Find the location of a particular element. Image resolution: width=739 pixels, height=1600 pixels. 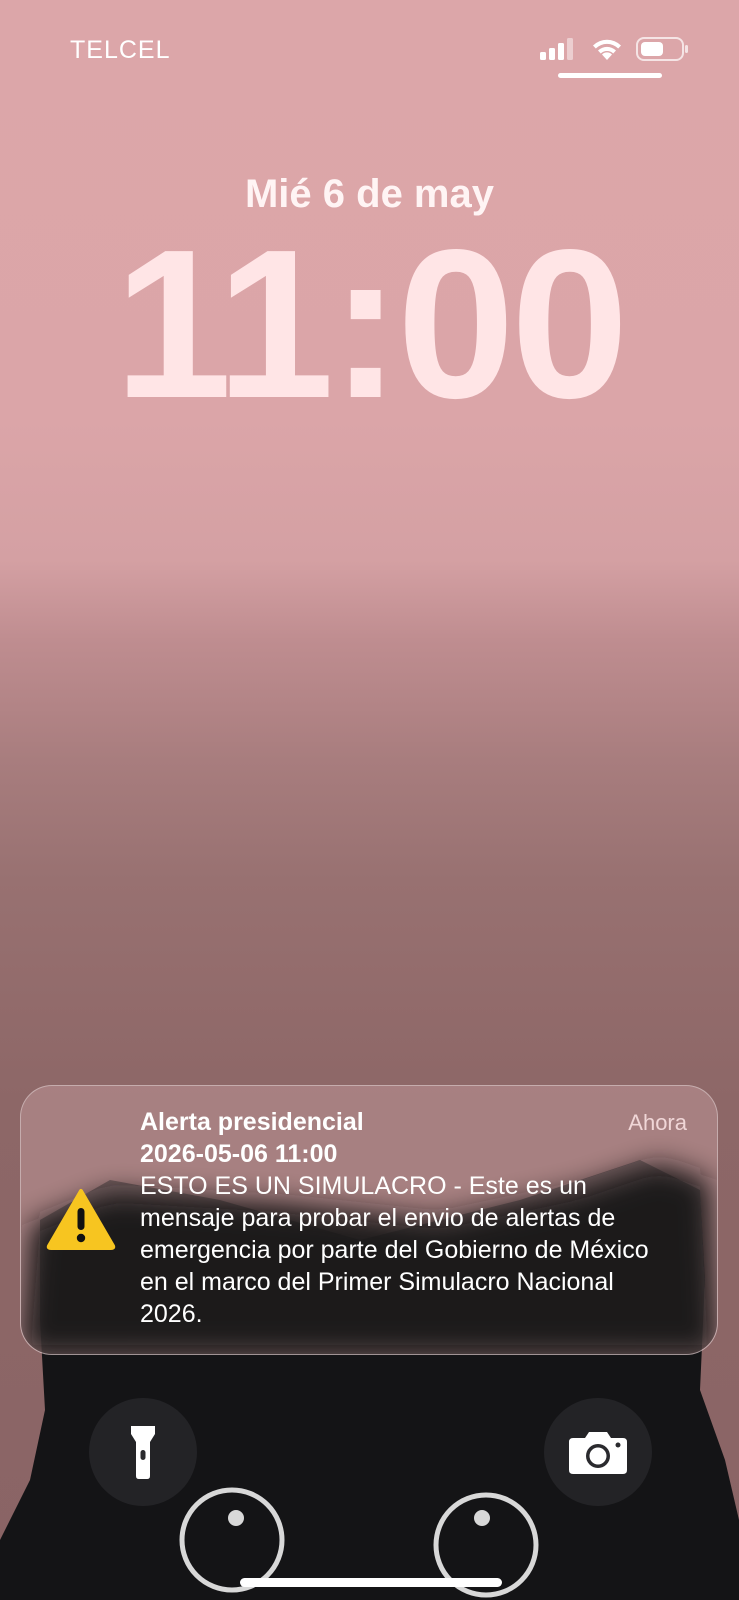

cellular-signal-icon is located at coordinates (556, 49).